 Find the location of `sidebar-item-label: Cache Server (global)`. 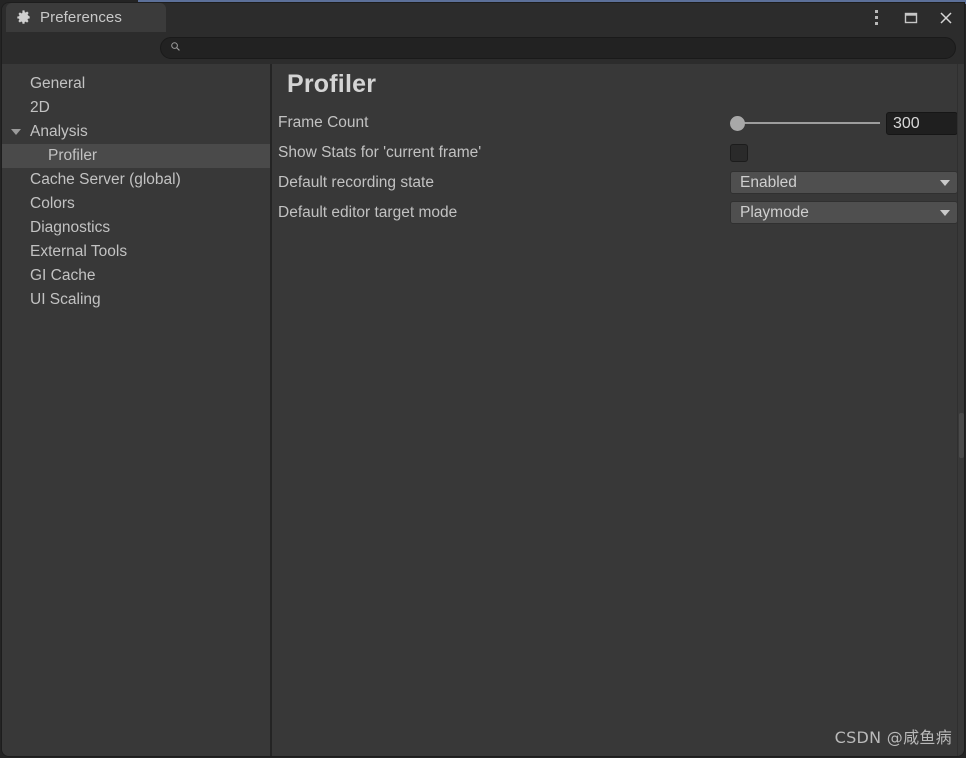

sidebar-item-label: Cache Server (global) is located at coordinates (105, 179).